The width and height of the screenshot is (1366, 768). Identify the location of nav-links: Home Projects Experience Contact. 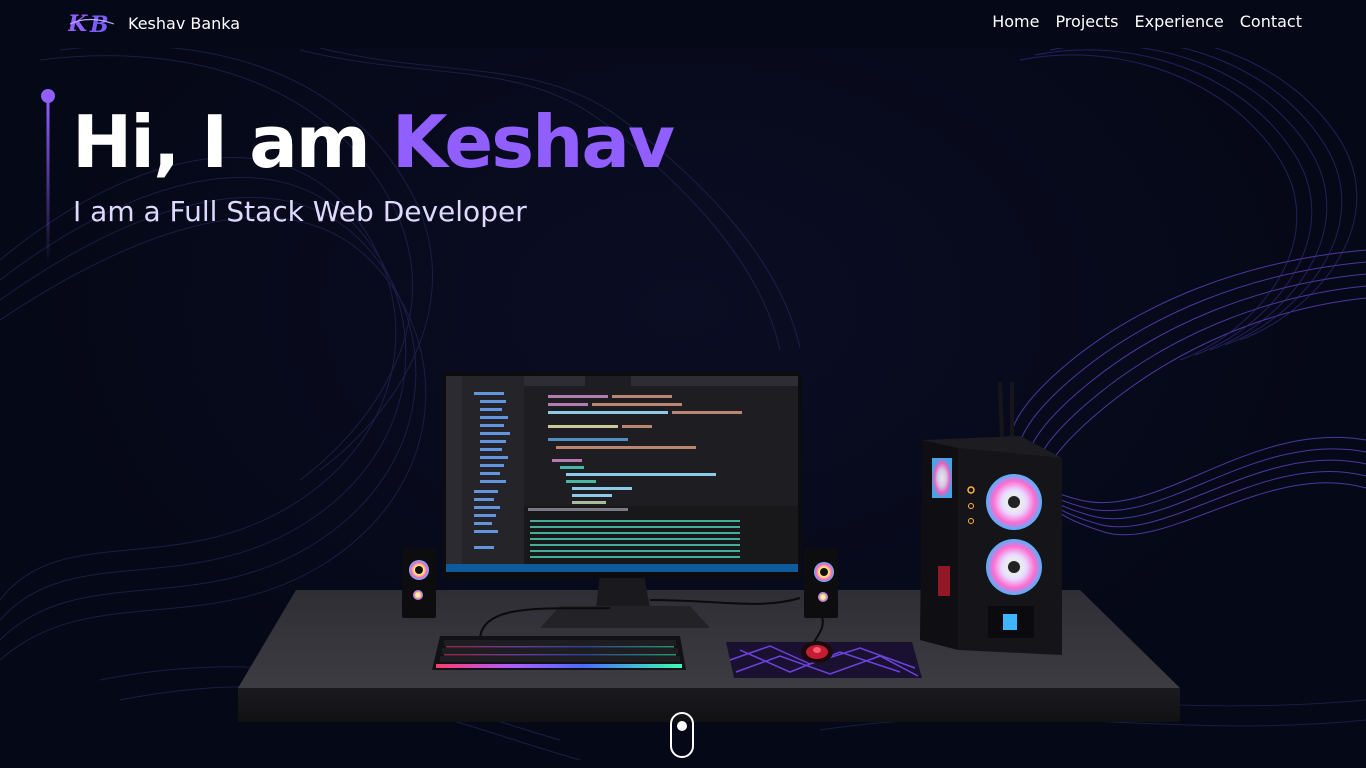
(1147, 21).